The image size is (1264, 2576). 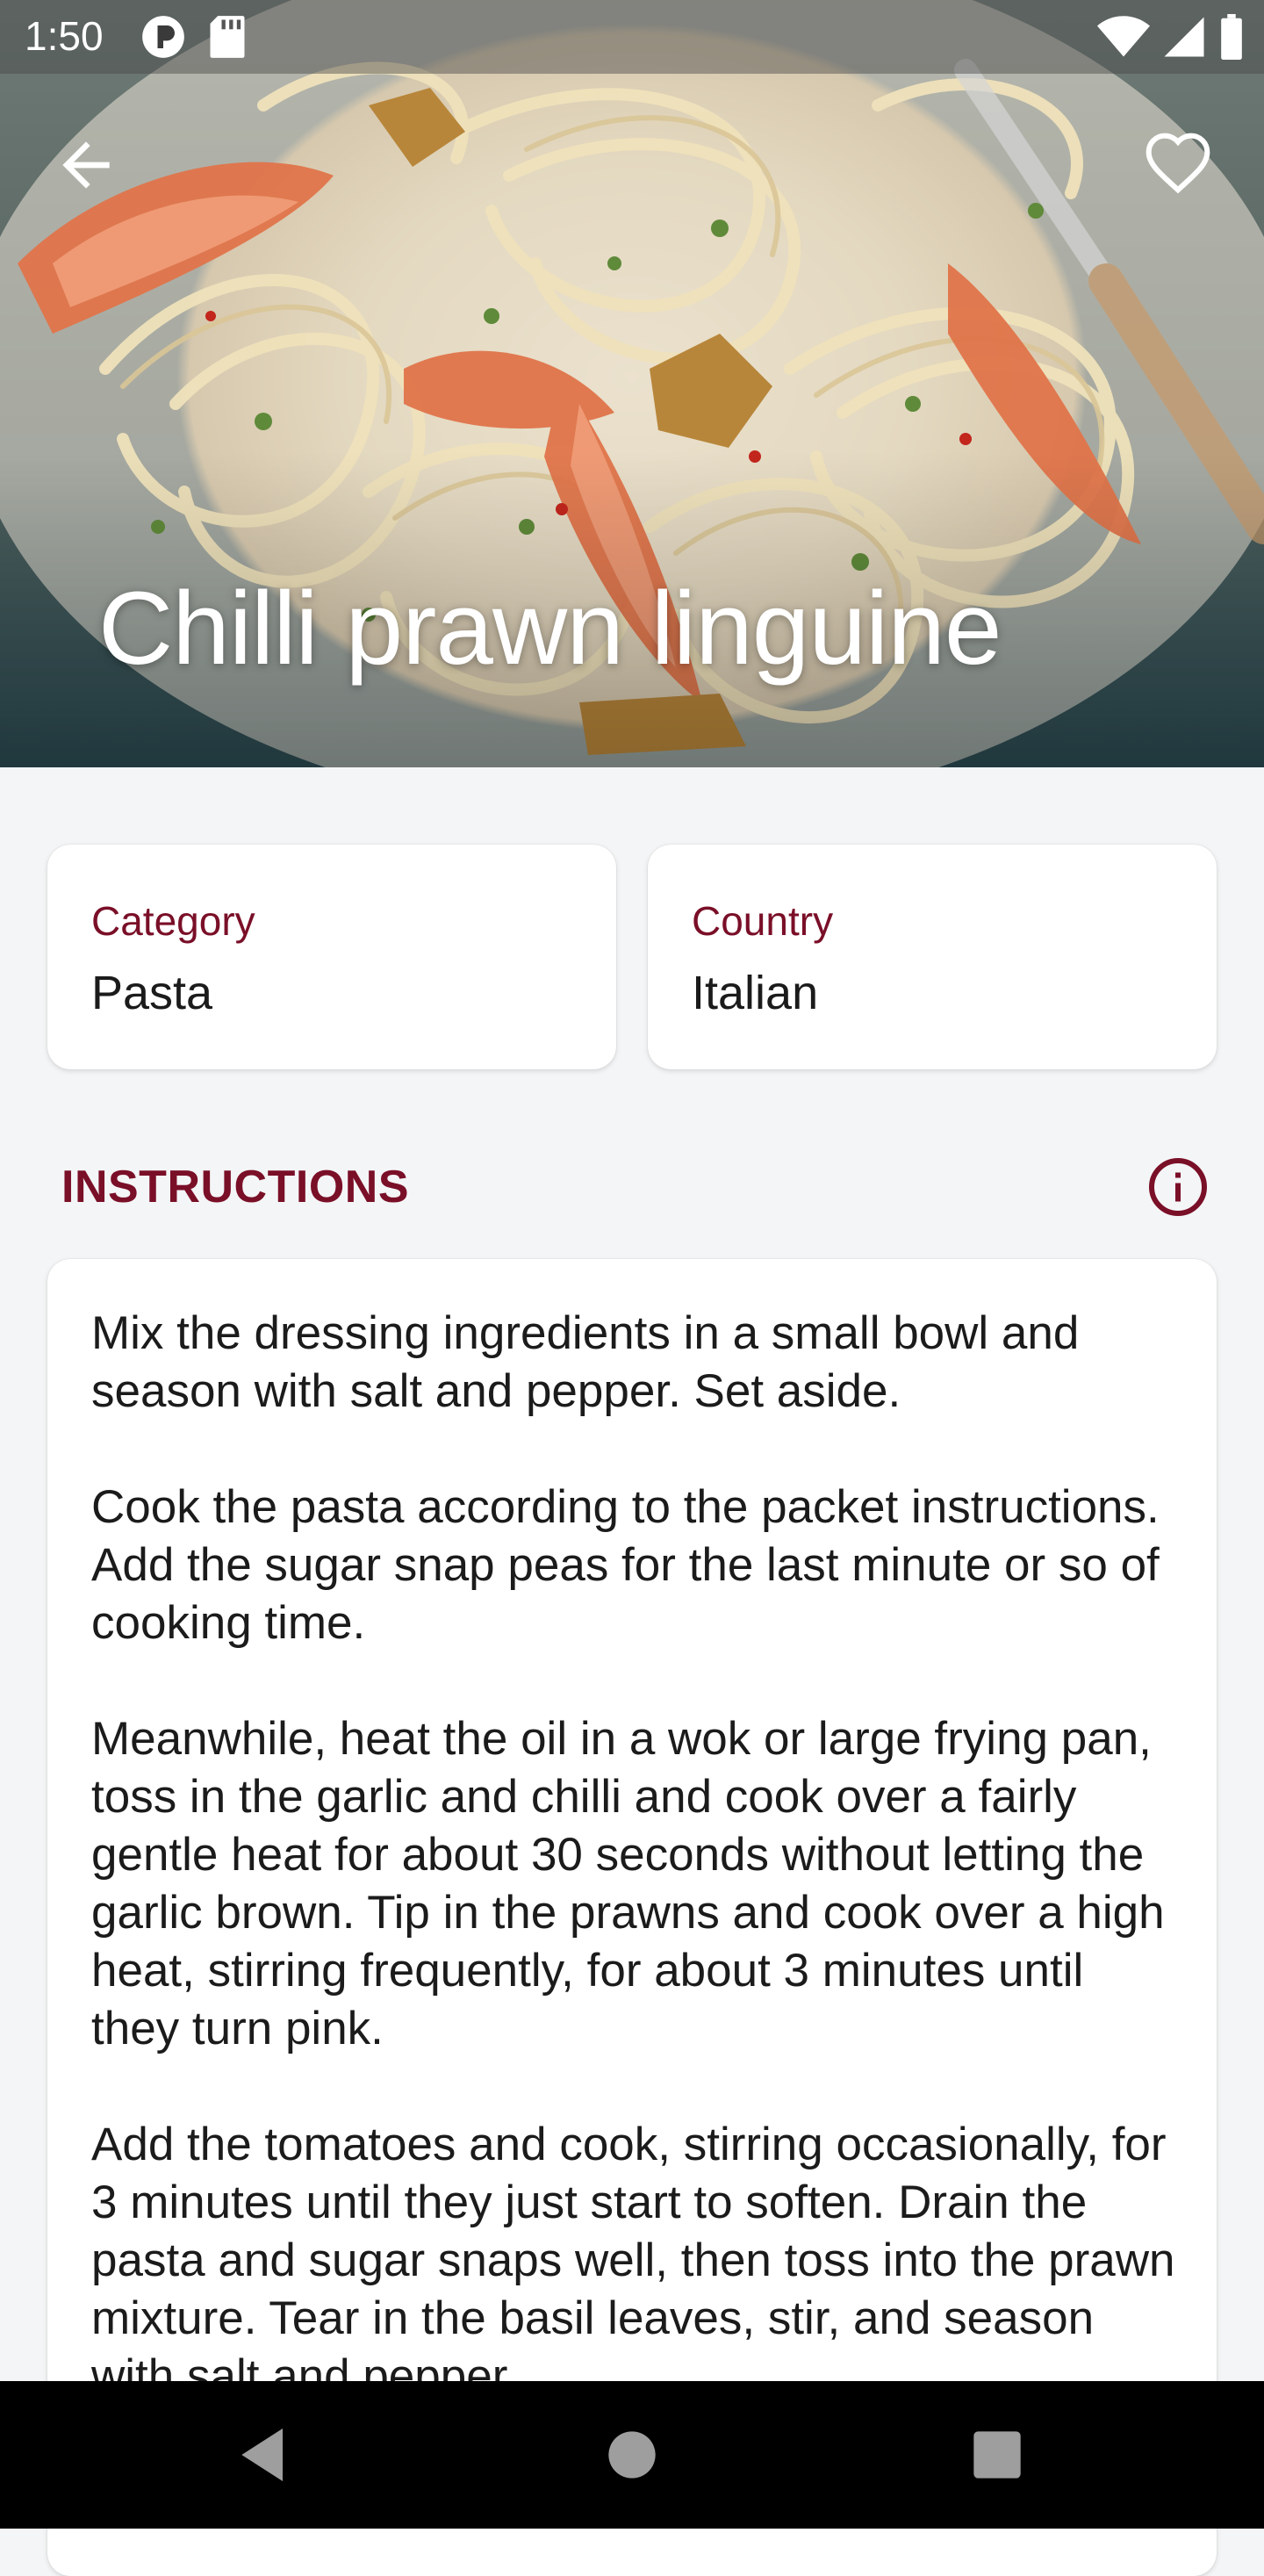 What do you see at coordinates (163, 37) in the screenshot?
I see `notification-app-icon` at bounding box center [163, 37].